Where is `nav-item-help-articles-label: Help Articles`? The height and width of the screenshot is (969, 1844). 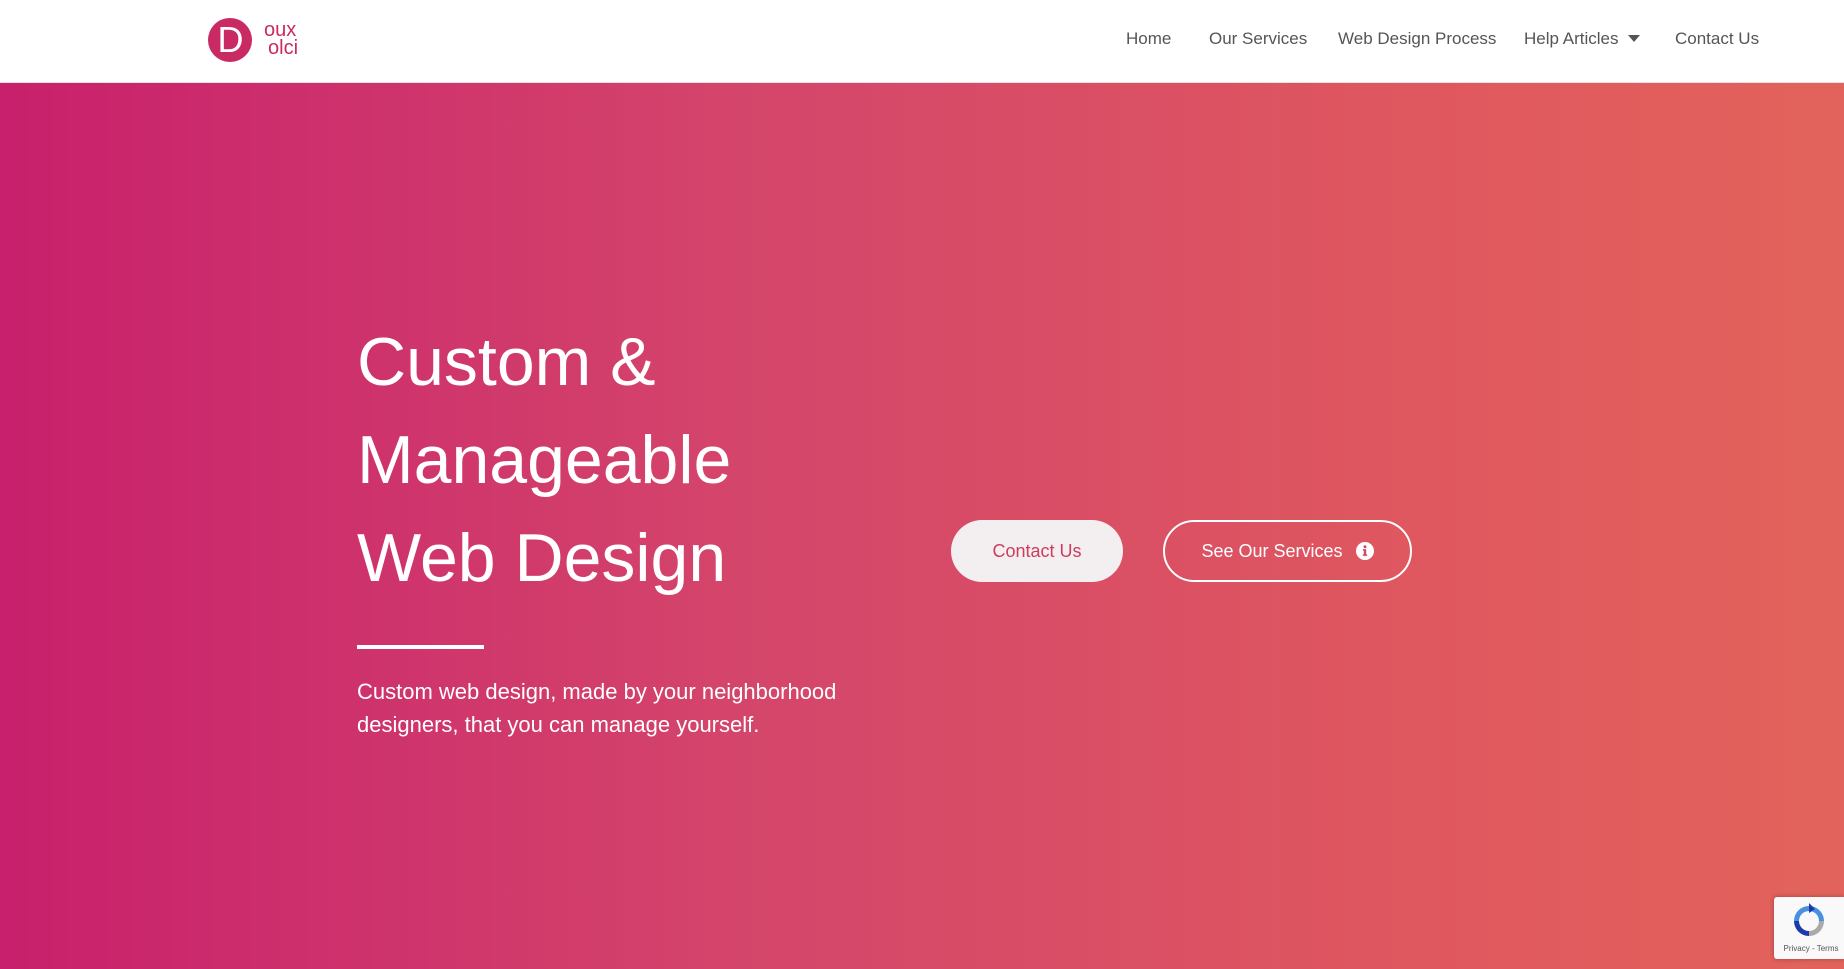
nav-item-help-articles-label: Help Articles is located at coordinates (1571, 38).